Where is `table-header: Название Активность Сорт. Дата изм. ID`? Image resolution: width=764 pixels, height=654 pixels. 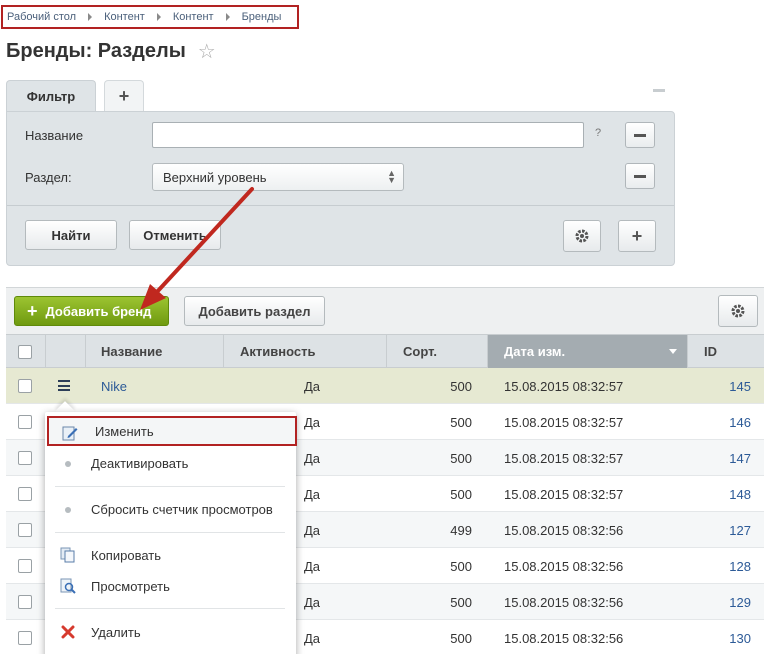 table-header: Название Активность Сорт. Дата изм. ID is located at coordinates (385, 351).